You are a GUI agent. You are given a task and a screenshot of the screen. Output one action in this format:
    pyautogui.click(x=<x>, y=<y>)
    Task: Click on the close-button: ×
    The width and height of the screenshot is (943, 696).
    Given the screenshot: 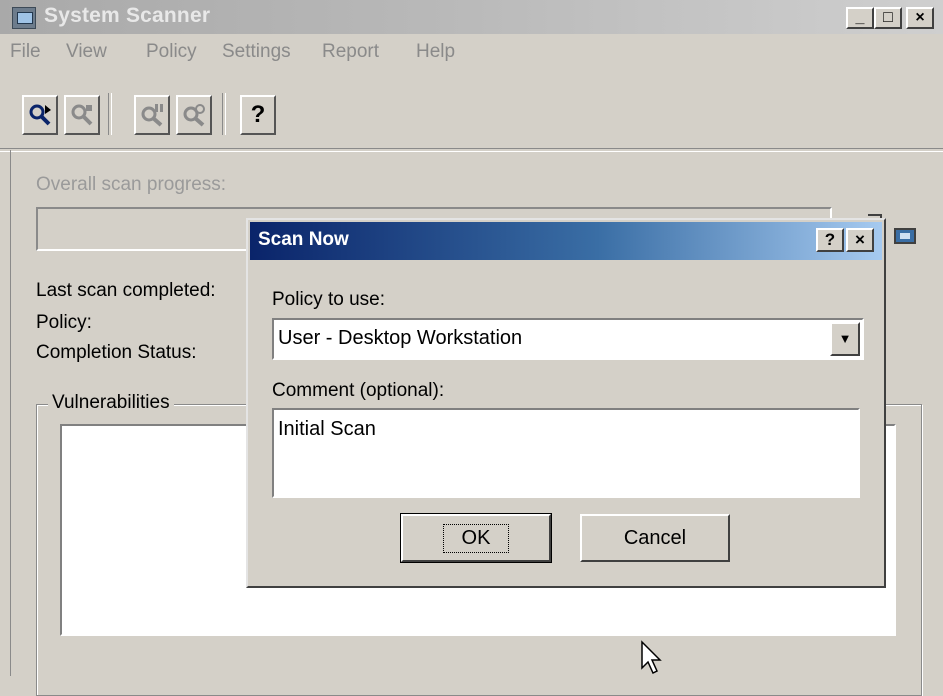 What is the action you would take?
    pyautogui.click(x=920, y=18)
    